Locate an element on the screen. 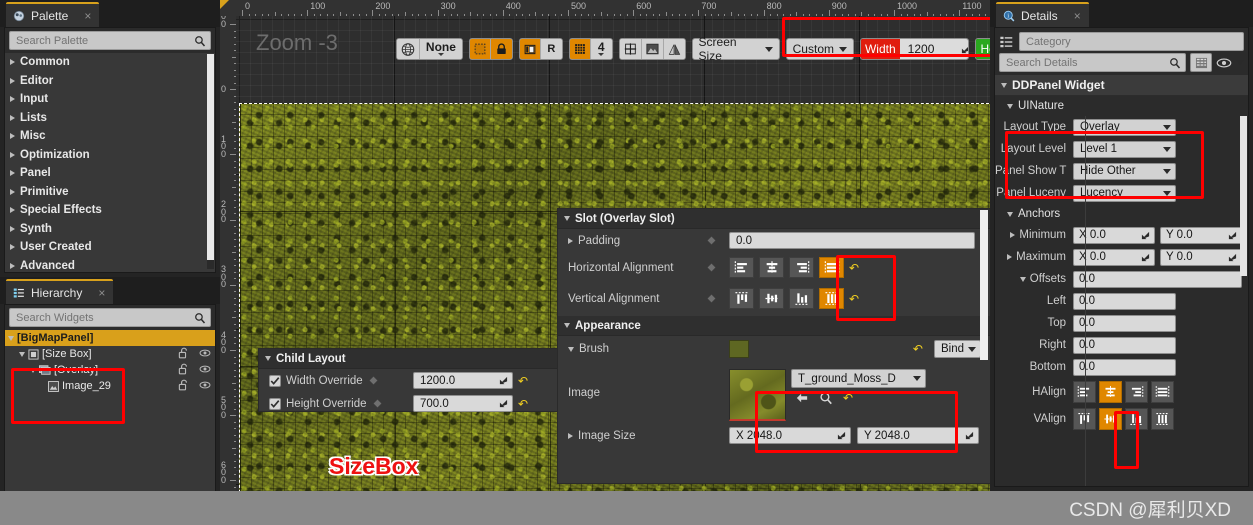  appearance-header: Appearance is located at coordinates (774, 326).